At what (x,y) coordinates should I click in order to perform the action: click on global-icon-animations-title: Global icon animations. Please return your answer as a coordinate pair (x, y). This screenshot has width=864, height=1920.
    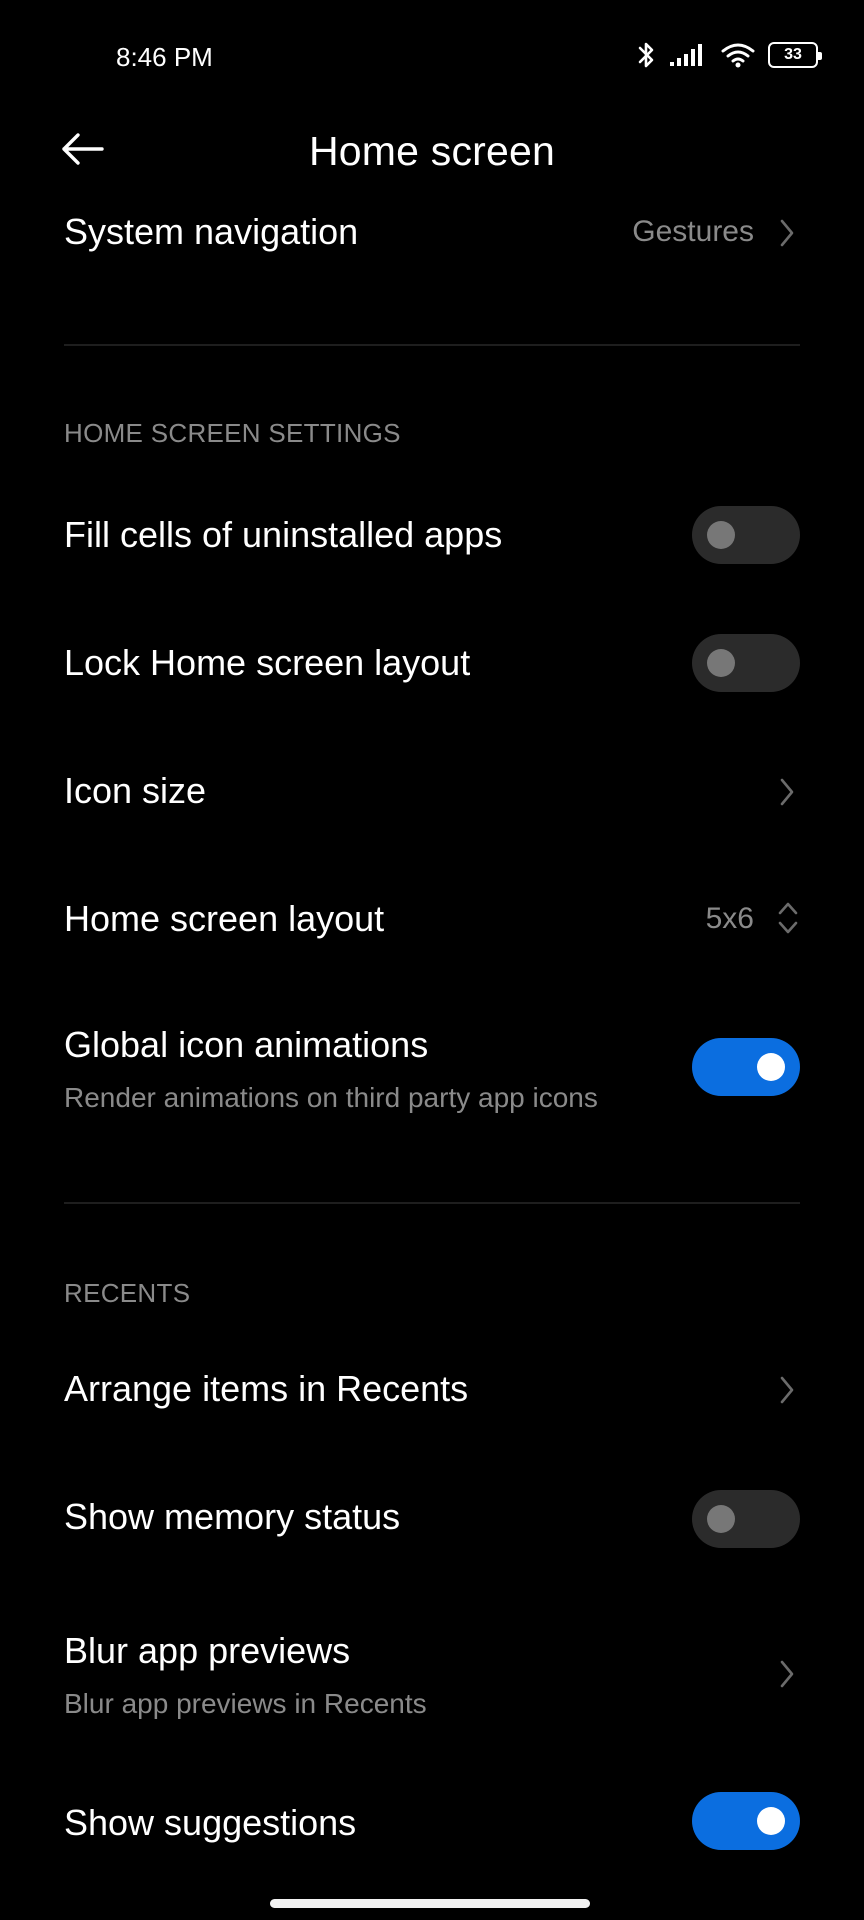
    Looking at the image, I should click on (246, 1044).